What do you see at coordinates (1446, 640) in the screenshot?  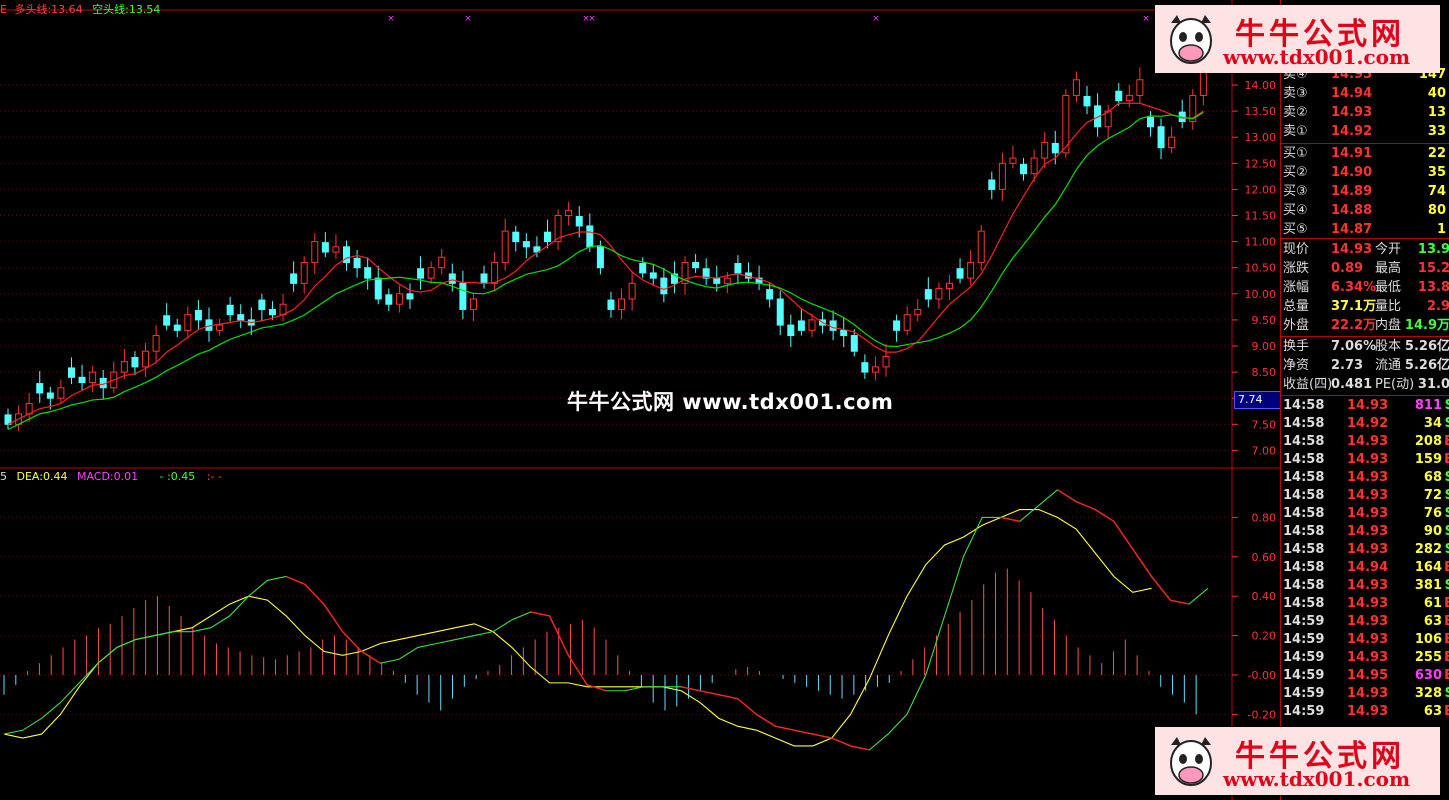 I see `tick-side: B` at bounding box center [1446, 640].